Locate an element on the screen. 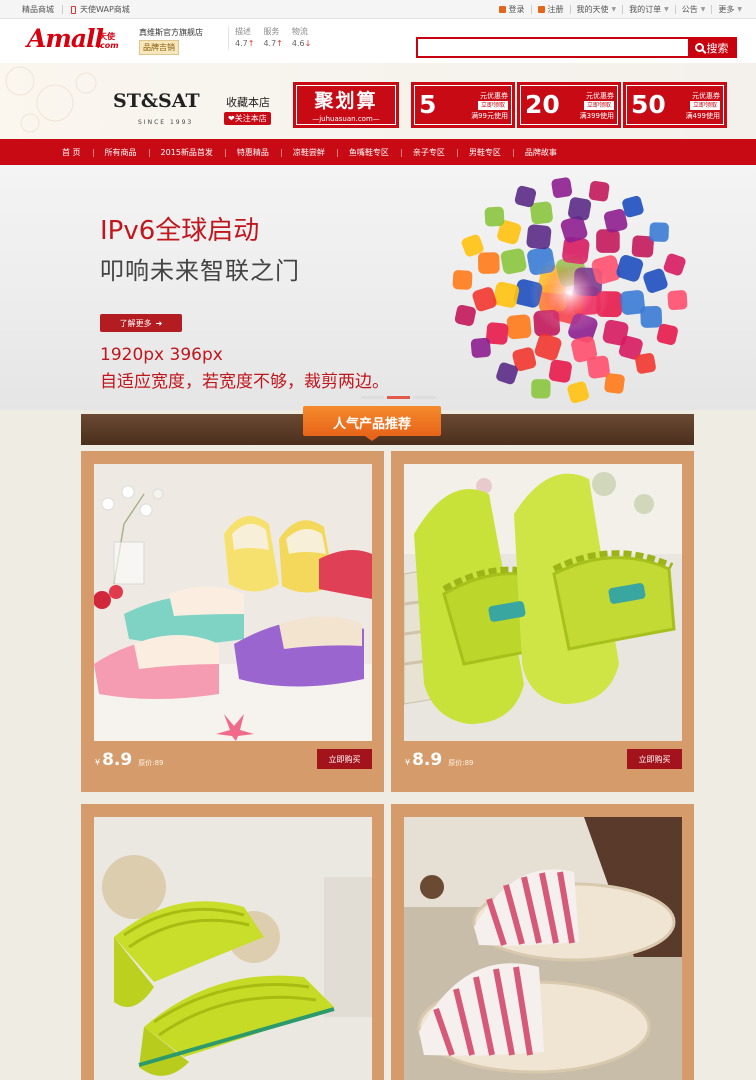  follow-shop-button: ❤关注本店 is located at coordinates (247, 118).